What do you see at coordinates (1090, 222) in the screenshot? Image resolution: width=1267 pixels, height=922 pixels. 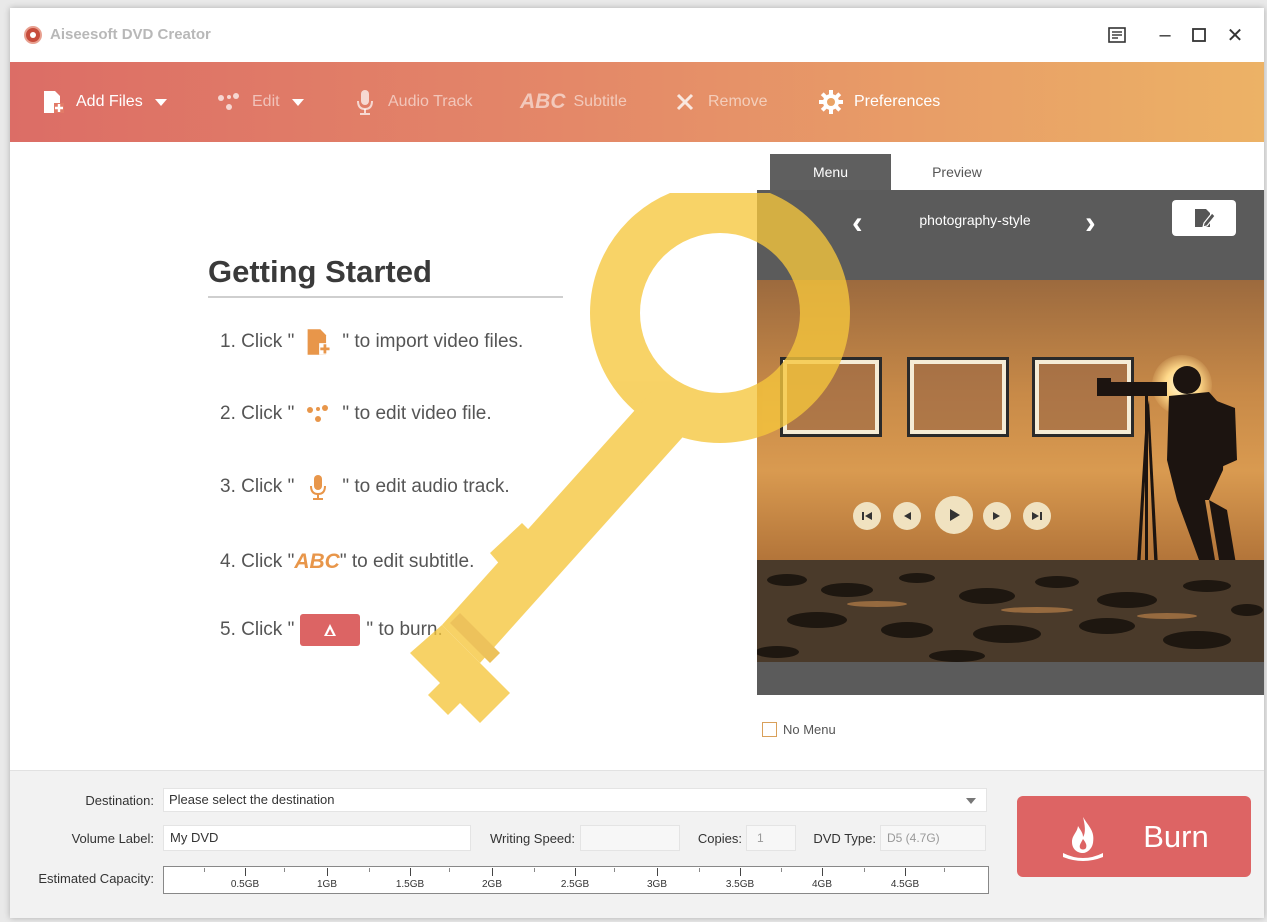 I see `chevron-right-icon: ›` at bounding box center [1090, 222].